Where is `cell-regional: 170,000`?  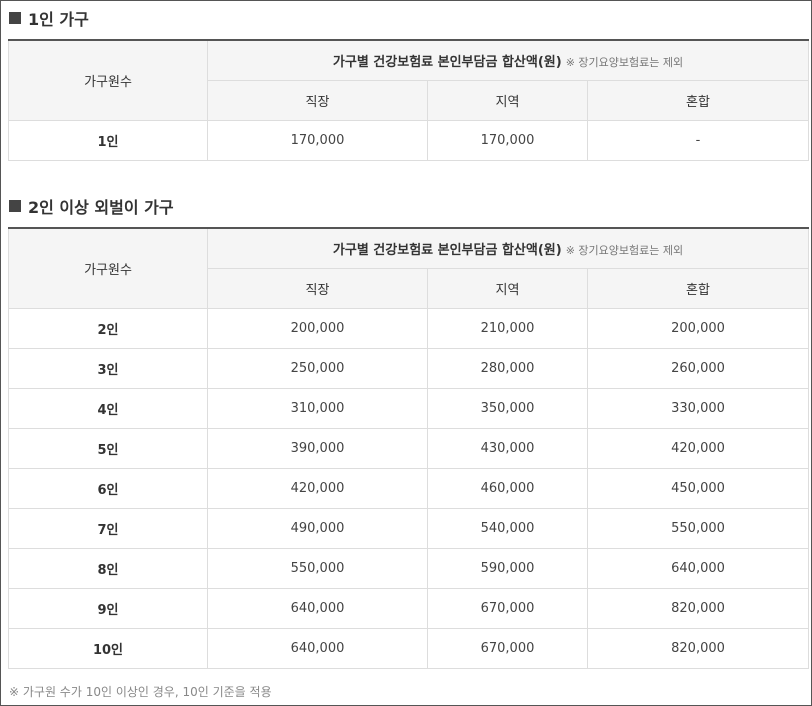
cell-regional: 170,000 is located at coordinates (507, 140).